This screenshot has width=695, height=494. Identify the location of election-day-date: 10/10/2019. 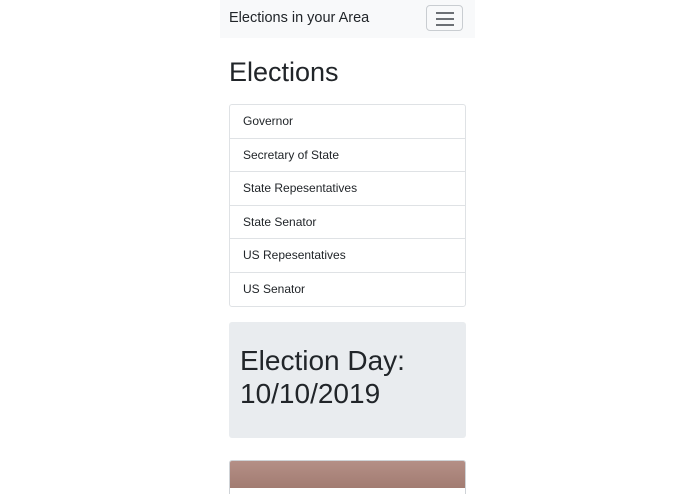
(310, 393).